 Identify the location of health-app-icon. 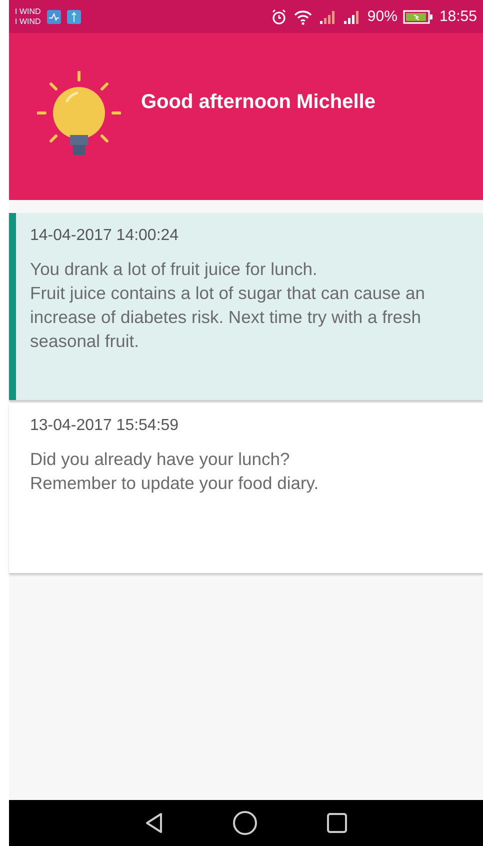
(53, 17).